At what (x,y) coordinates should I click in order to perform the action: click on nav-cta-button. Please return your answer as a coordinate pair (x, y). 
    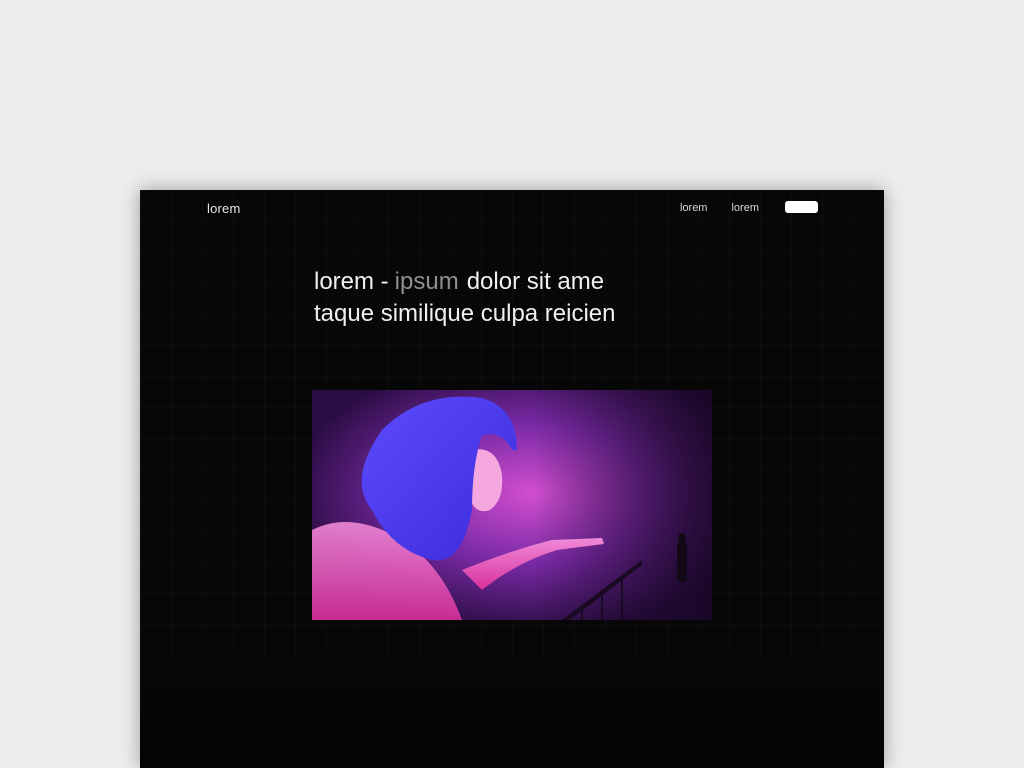
    Looking at the image, I should click on (801, 207).